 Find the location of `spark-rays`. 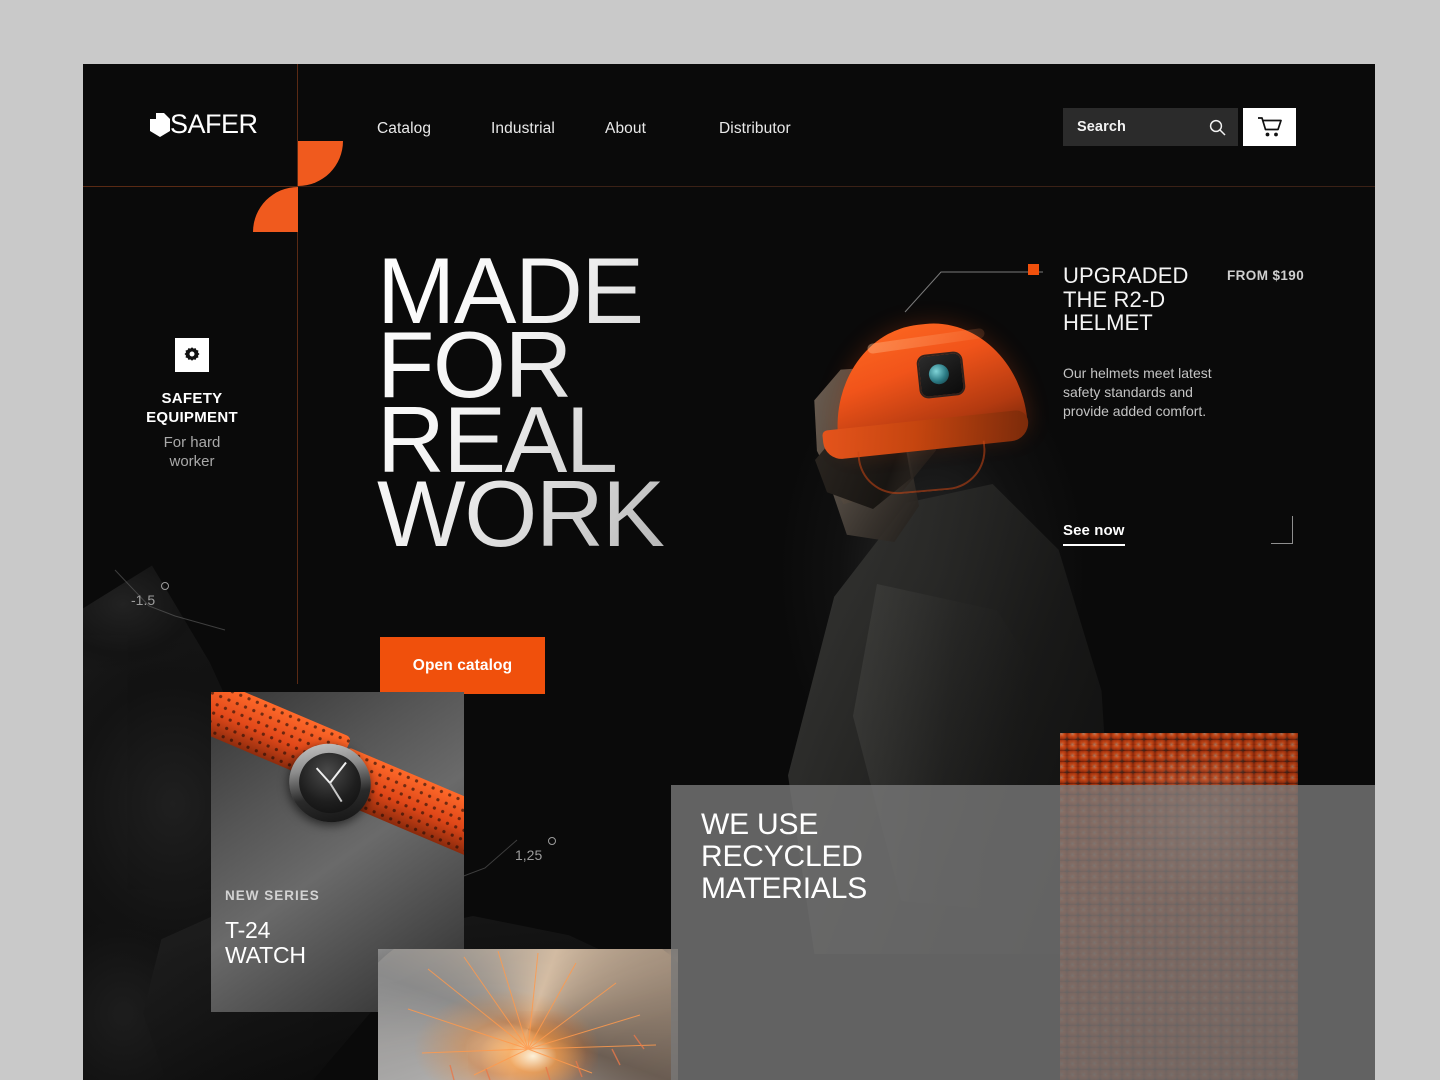

spark-rays is located at coordinates (532, 1015).